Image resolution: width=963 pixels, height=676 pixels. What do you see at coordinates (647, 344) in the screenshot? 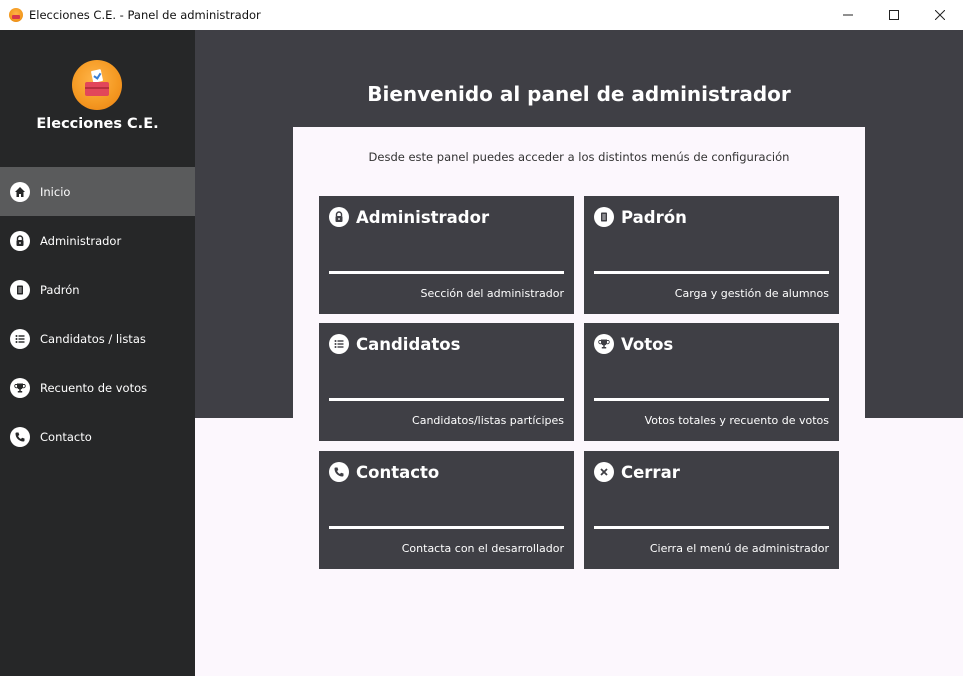
I see `card-title: Votos` at bounding box center [647, 344].